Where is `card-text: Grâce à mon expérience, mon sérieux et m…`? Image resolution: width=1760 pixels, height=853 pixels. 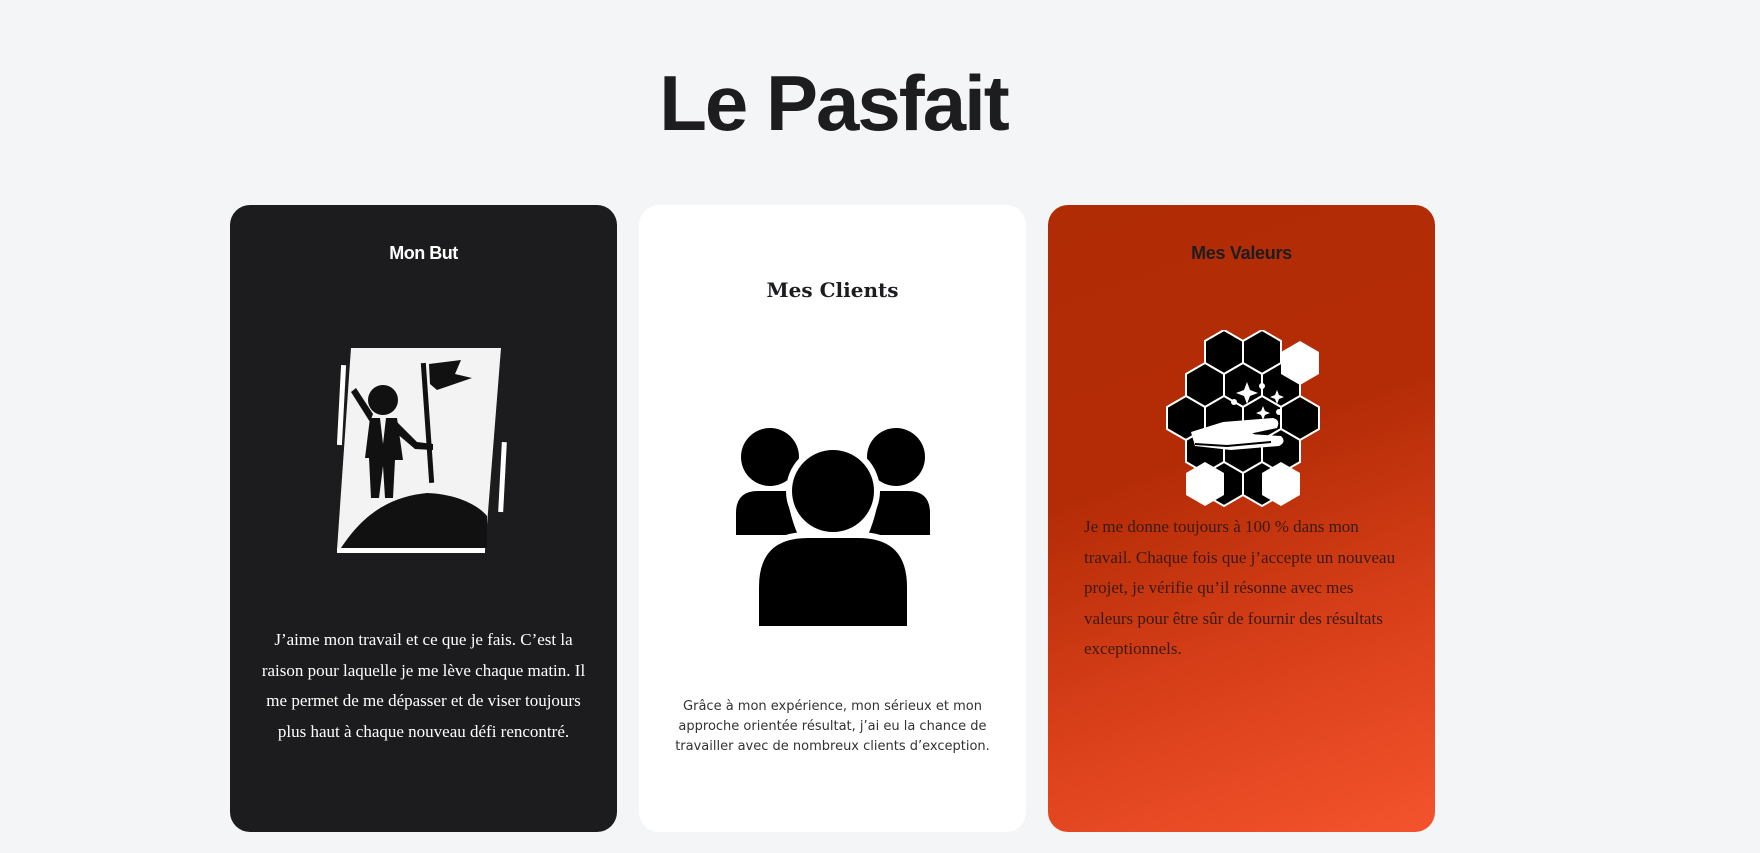 card-text: Grâce à mon expérience, mon sérieux et m… is located at coordinates (832, 726).